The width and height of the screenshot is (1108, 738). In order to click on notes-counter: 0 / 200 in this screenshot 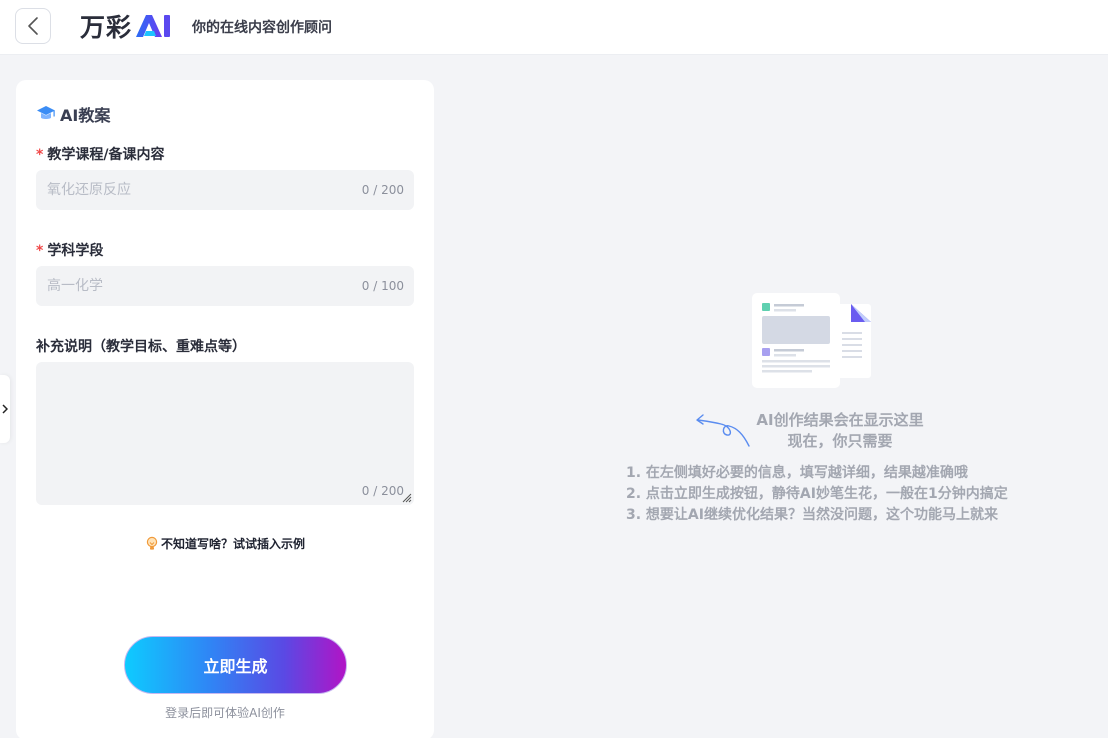, I will do `click(382, 491)`.